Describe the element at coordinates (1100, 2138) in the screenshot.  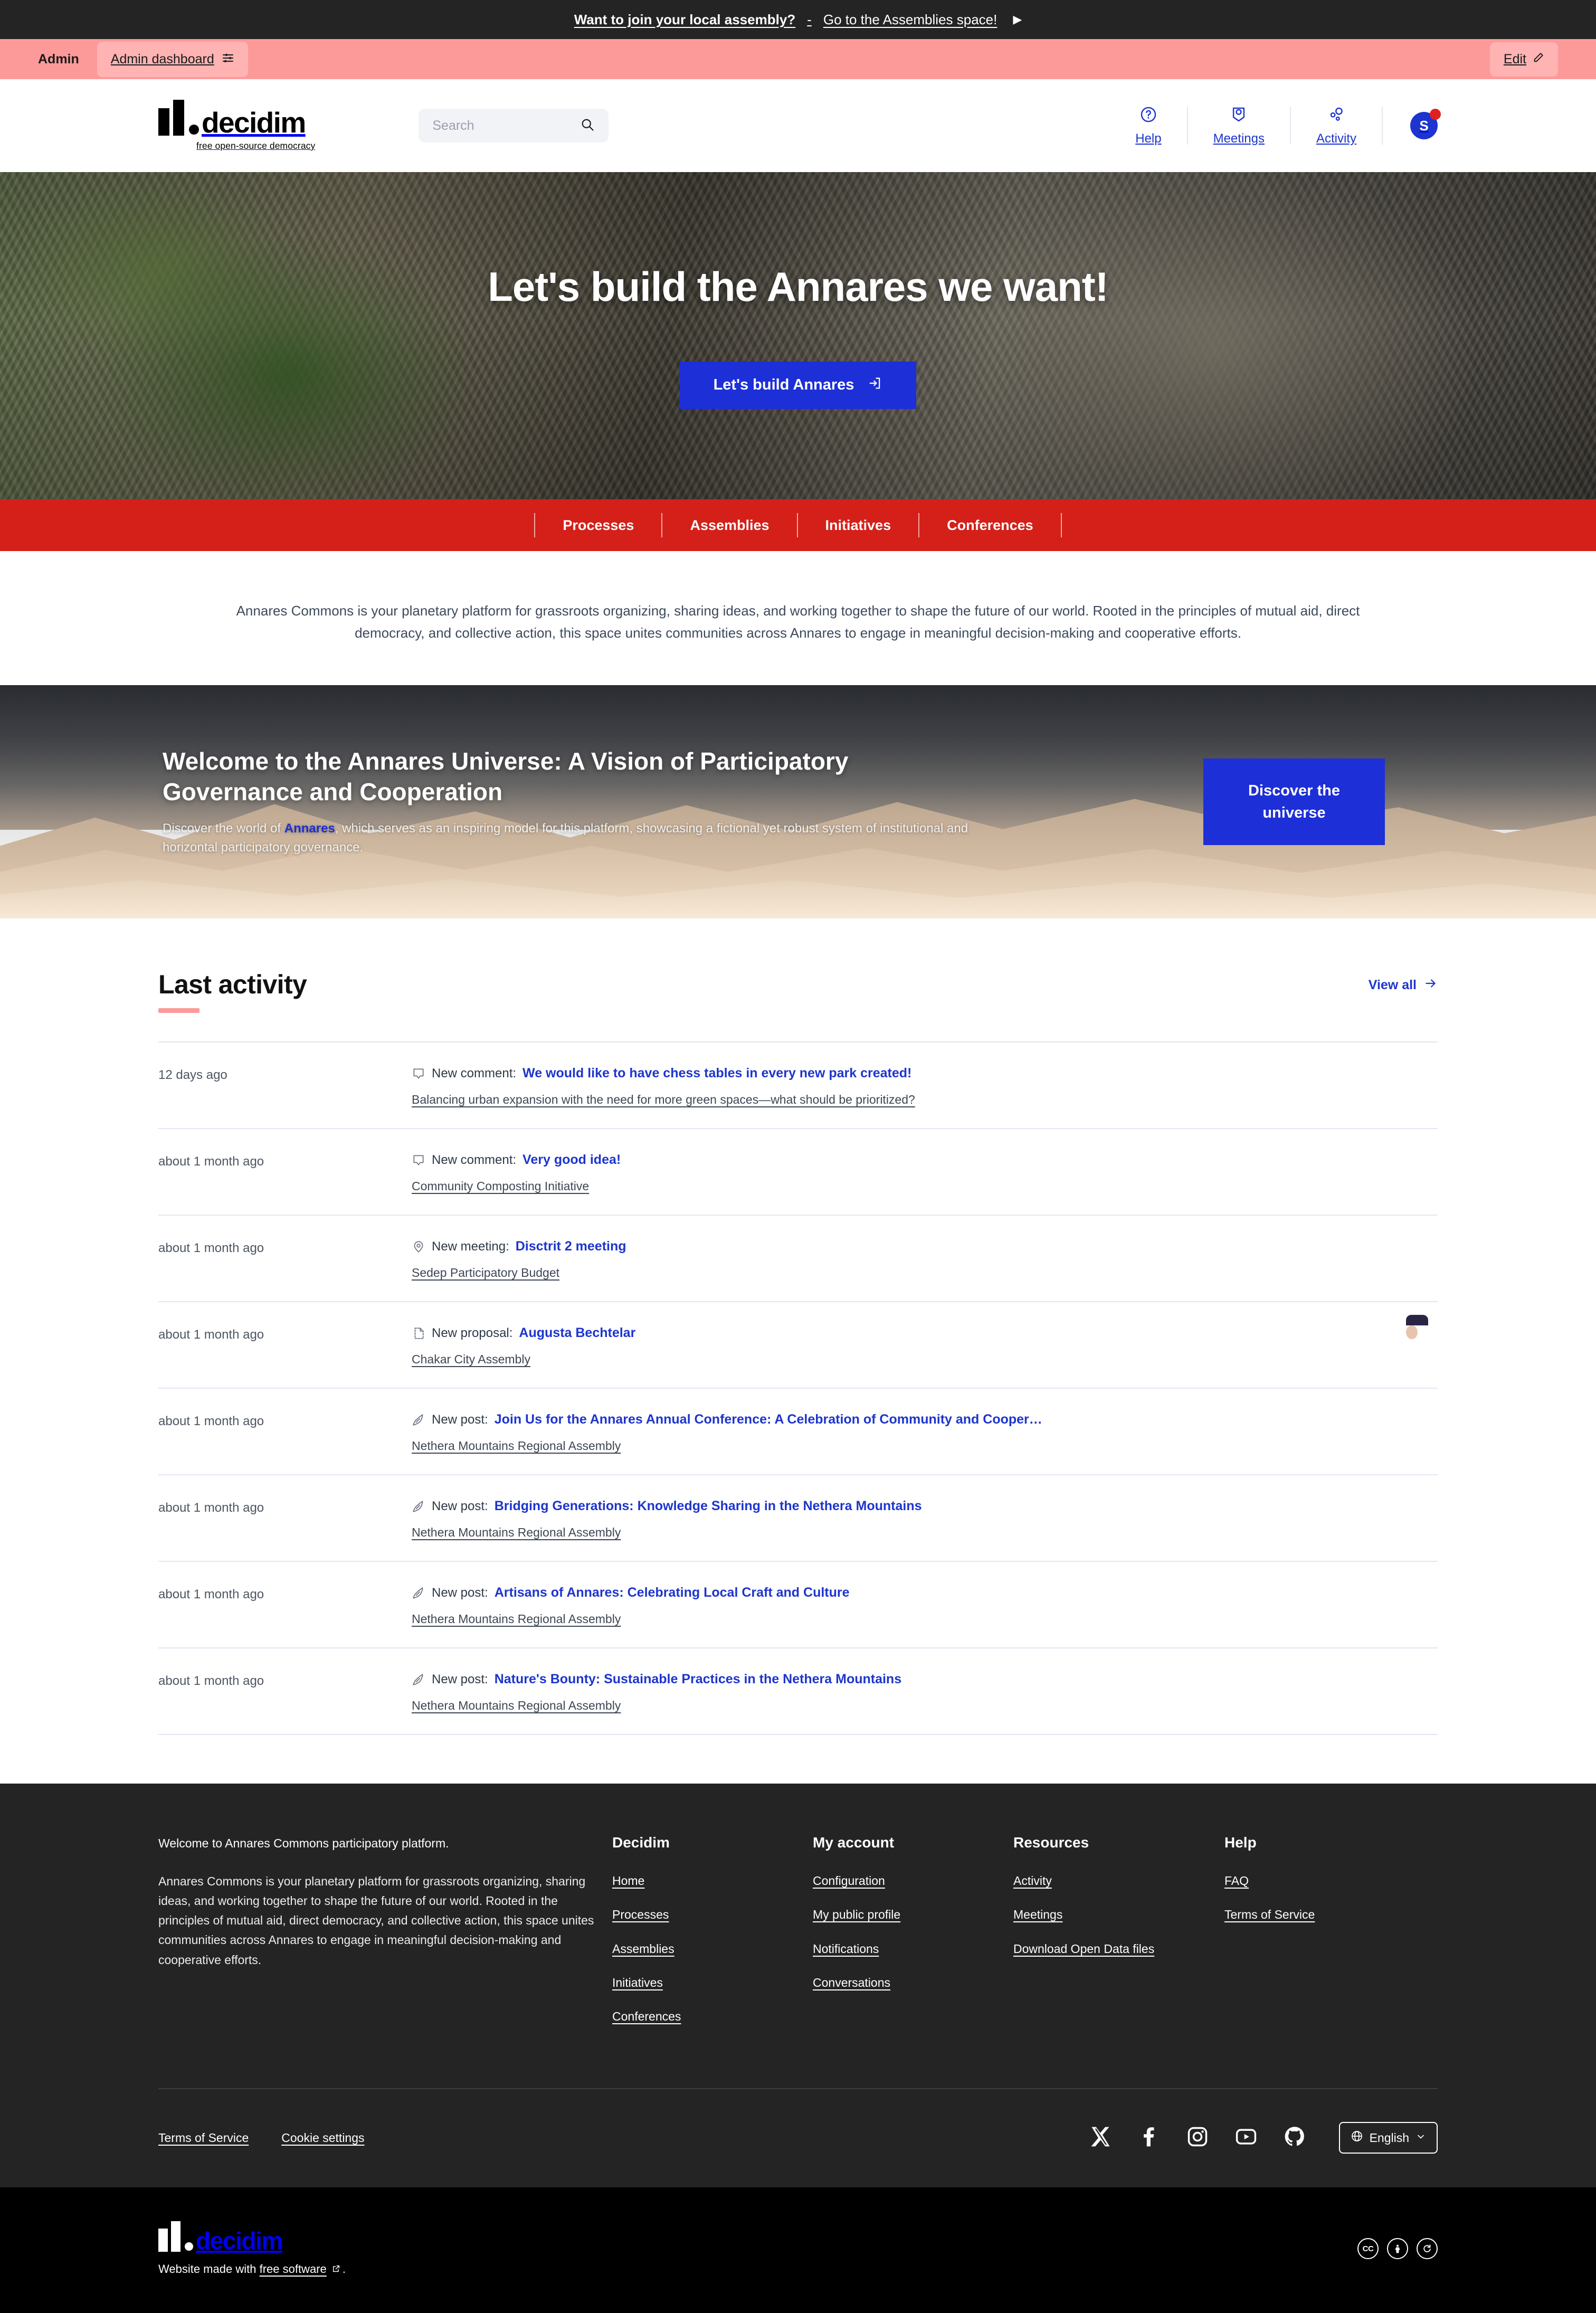
I see `x-icon` at that location.